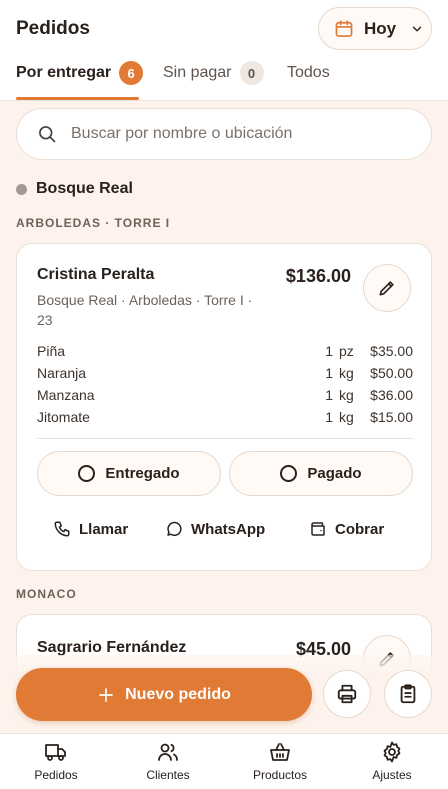 The width and height of the screenshot is (448, 789). What do you see at coordinates (56, 752) in the screenshot?
I see `truck-icon` at bounding box center [56, 752].